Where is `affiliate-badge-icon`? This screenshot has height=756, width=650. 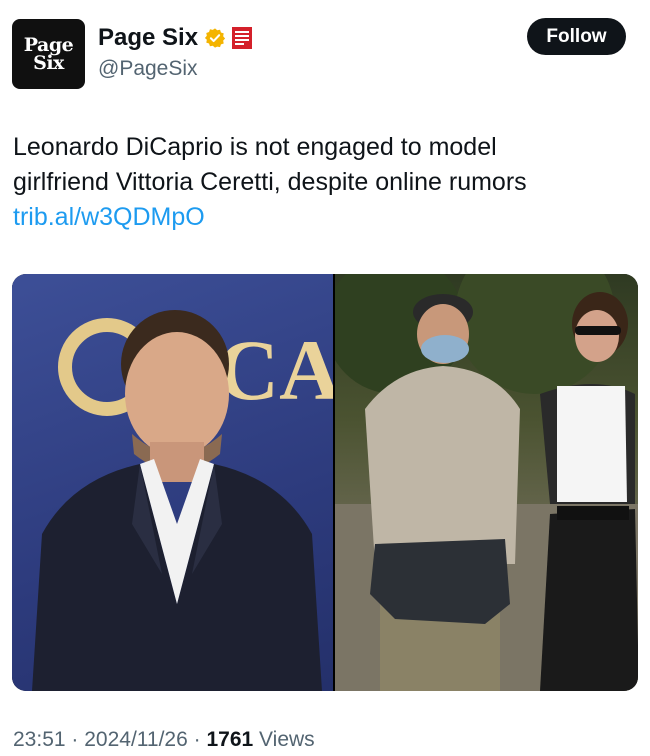 affiliate-badge-icon is located at coordinates (242, 38).